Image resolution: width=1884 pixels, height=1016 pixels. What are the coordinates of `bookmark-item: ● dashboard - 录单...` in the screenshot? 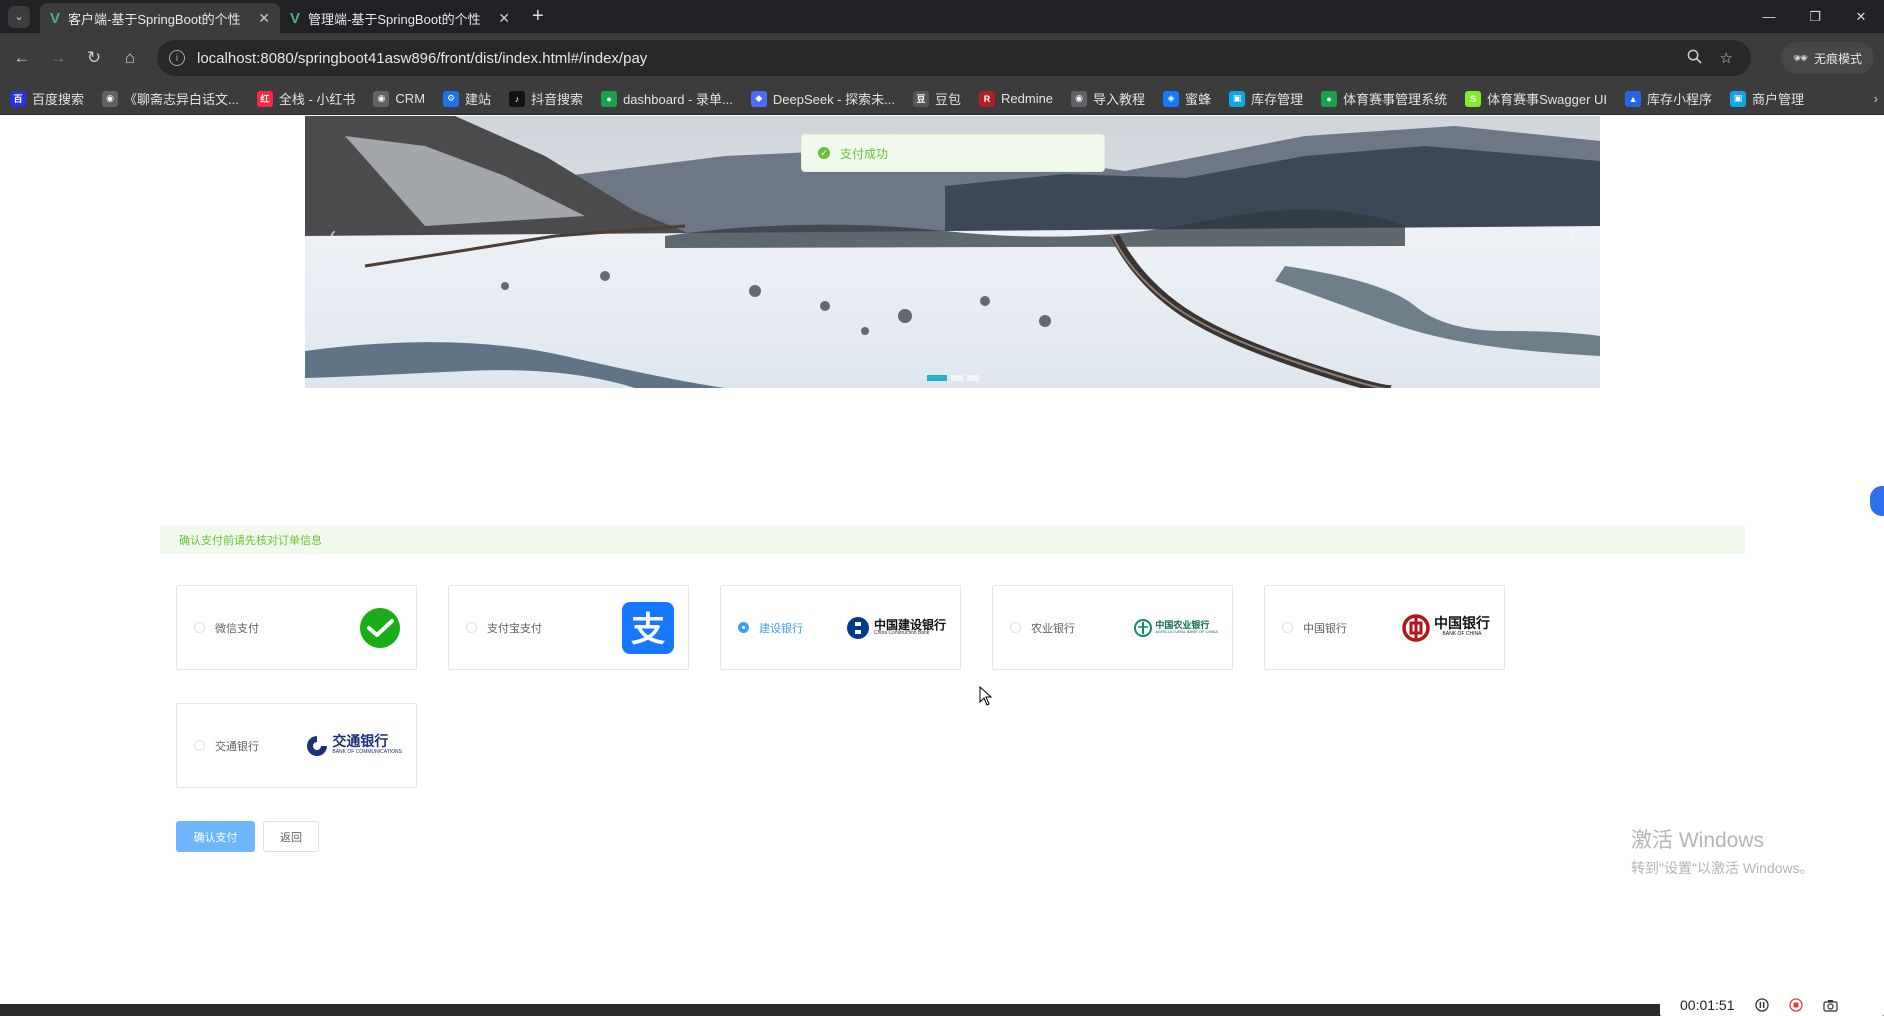 It's located at (667, 98).